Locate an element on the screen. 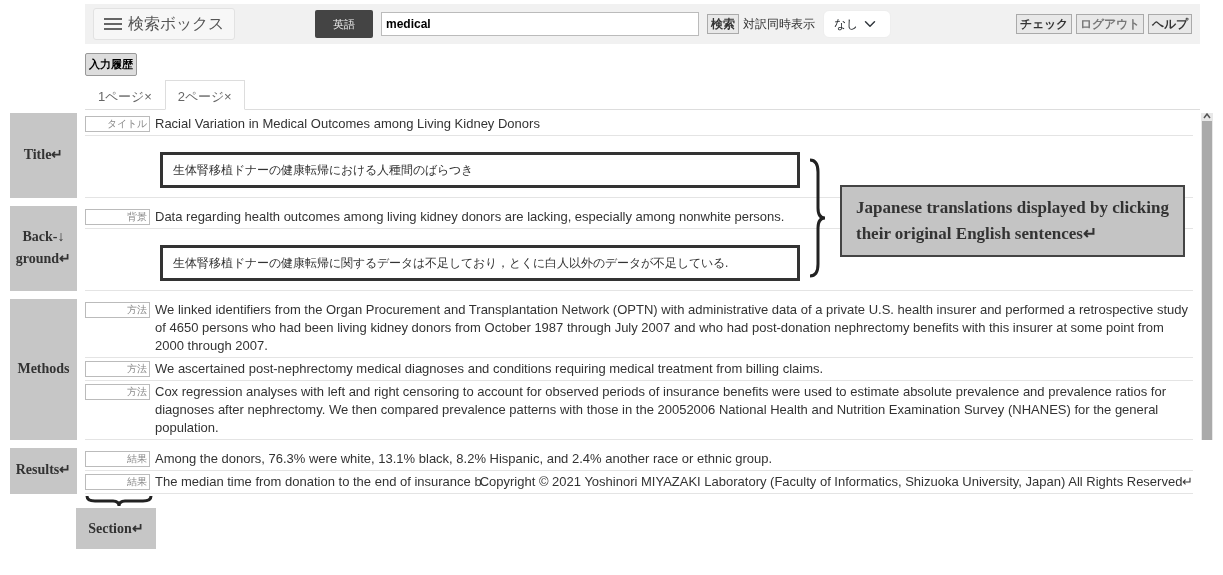  tab: 2ページ× is located at coordinates (204, 94).